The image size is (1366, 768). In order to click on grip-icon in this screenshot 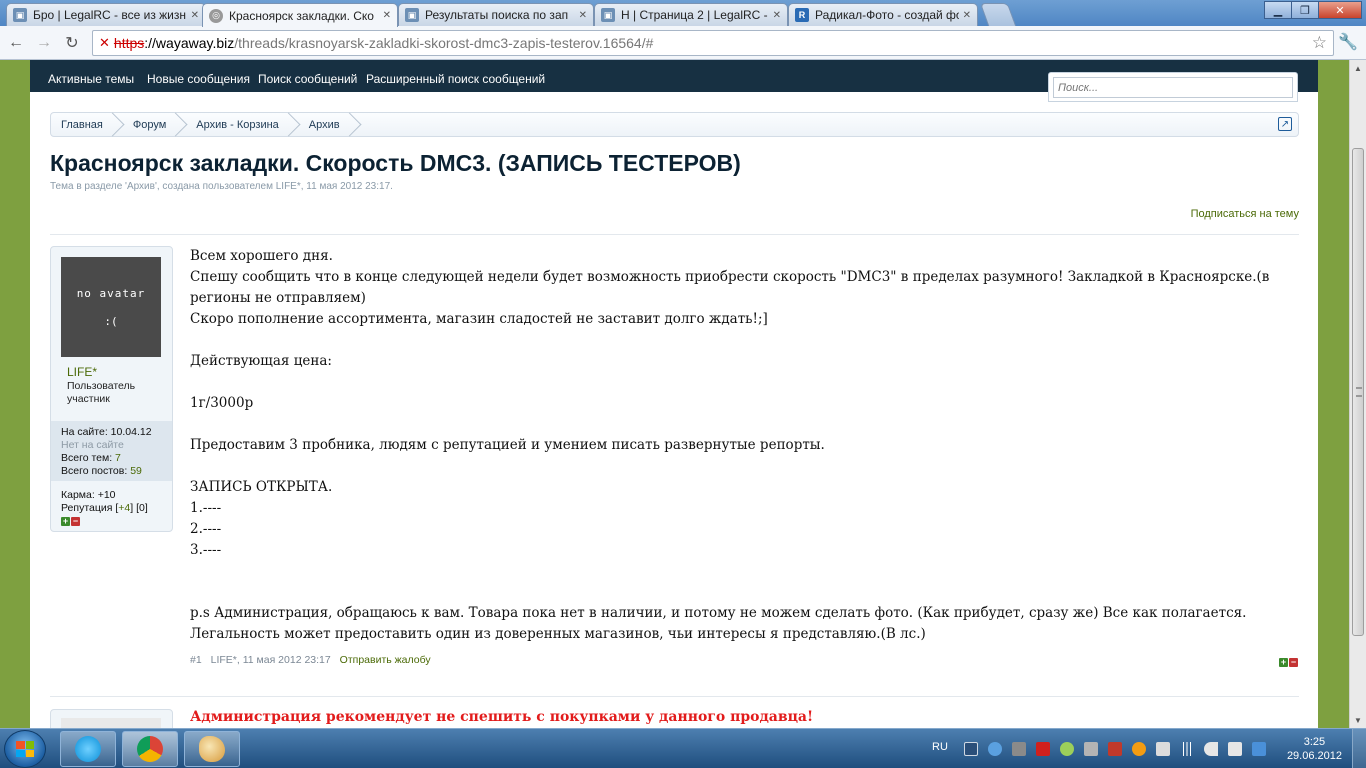, I will do `click(1359, 392)`.